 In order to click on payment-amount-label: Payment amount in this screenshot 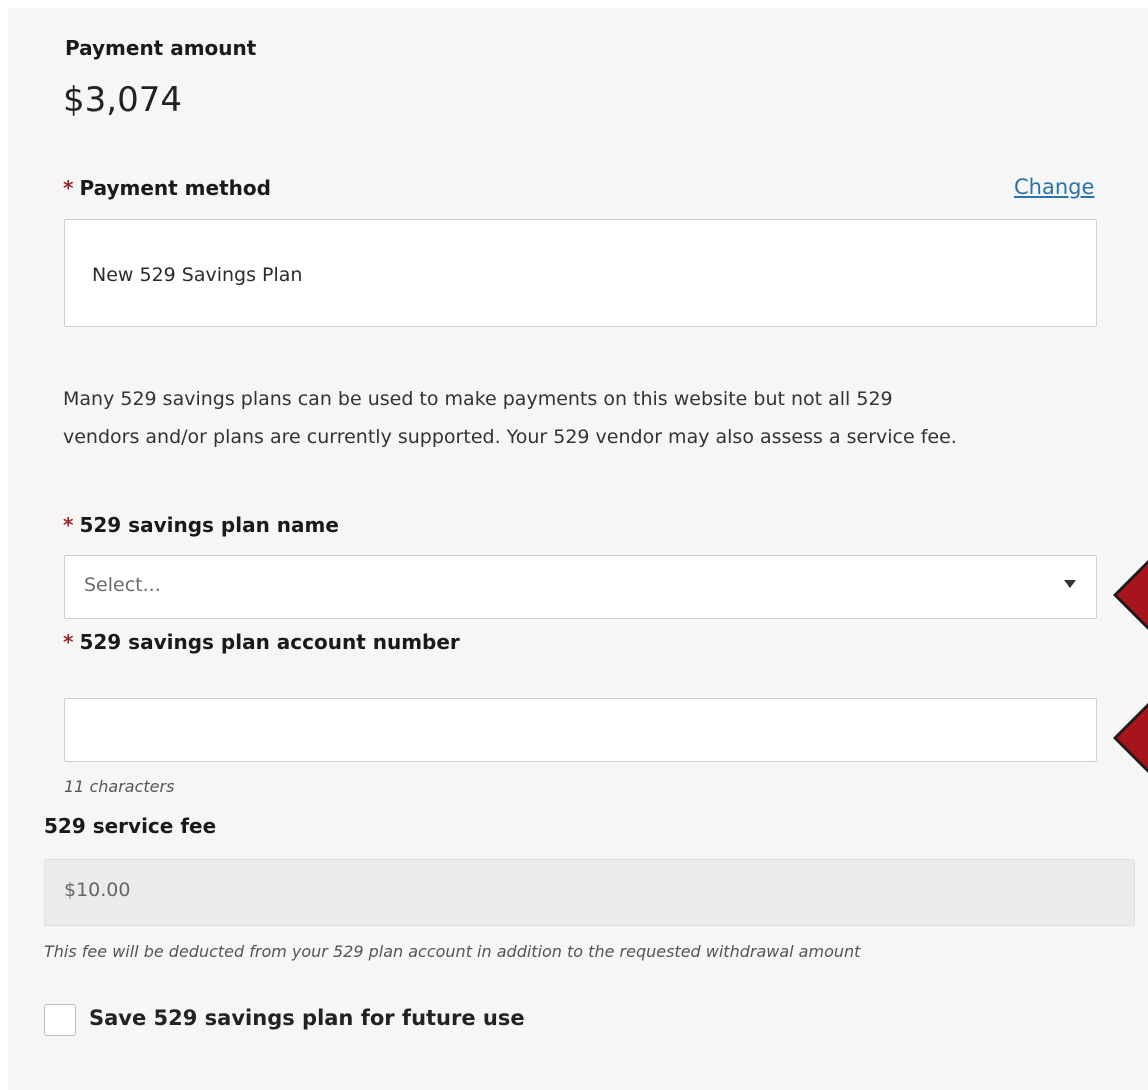, I will do `click(161, 48)`.